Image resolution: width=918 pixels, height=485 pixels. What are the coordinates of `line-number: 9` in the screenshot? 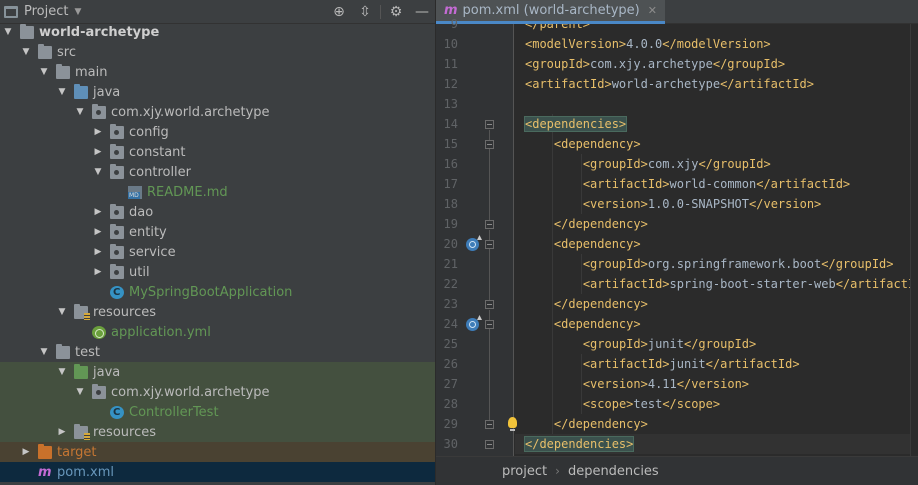 It's located at (454, 24).